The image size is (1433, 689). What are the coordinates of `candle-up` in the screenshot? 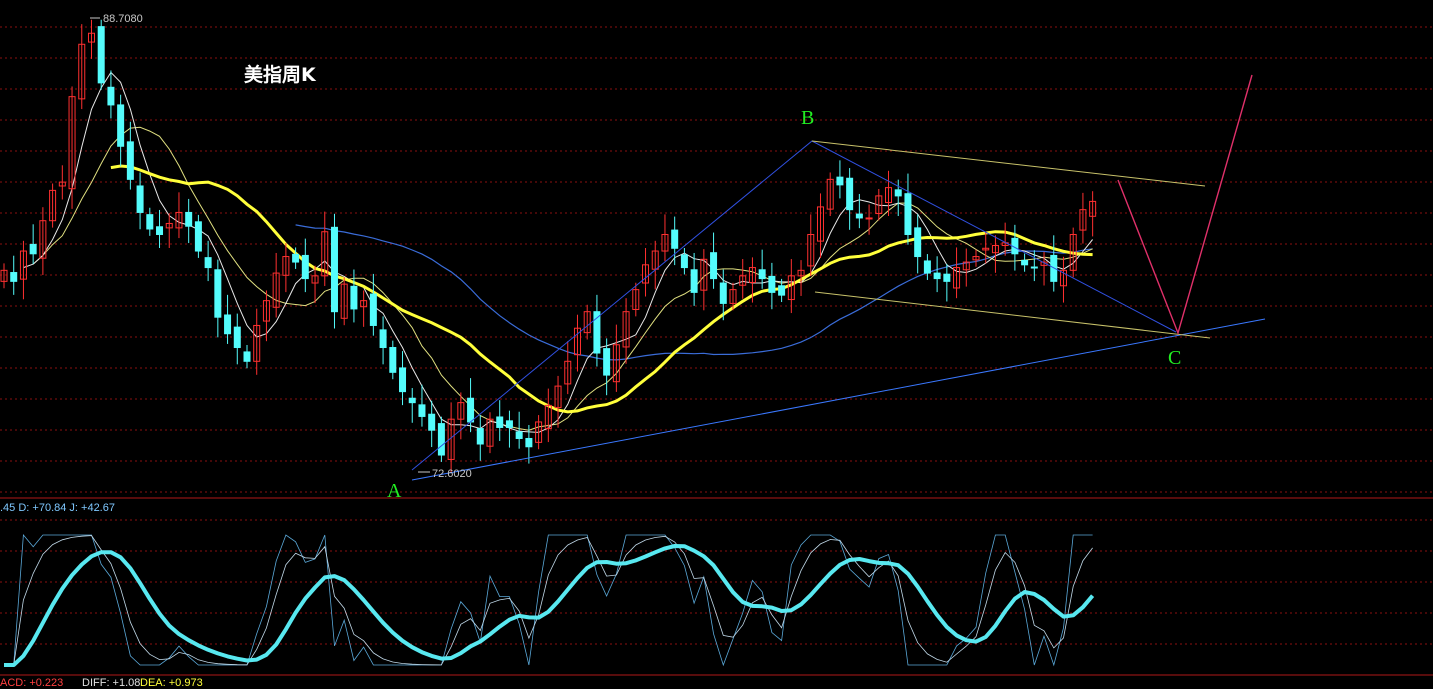 It's located at (869, 218).